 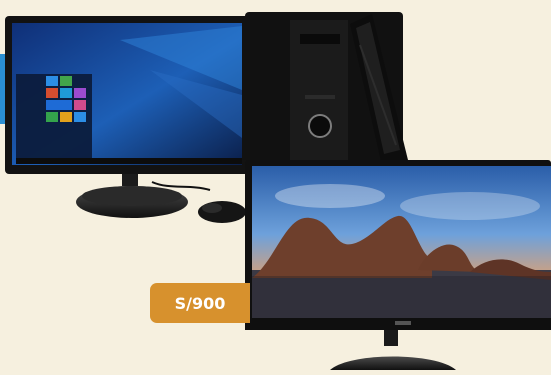 I want to click on mouse-icon, so click(x=222, y=212).